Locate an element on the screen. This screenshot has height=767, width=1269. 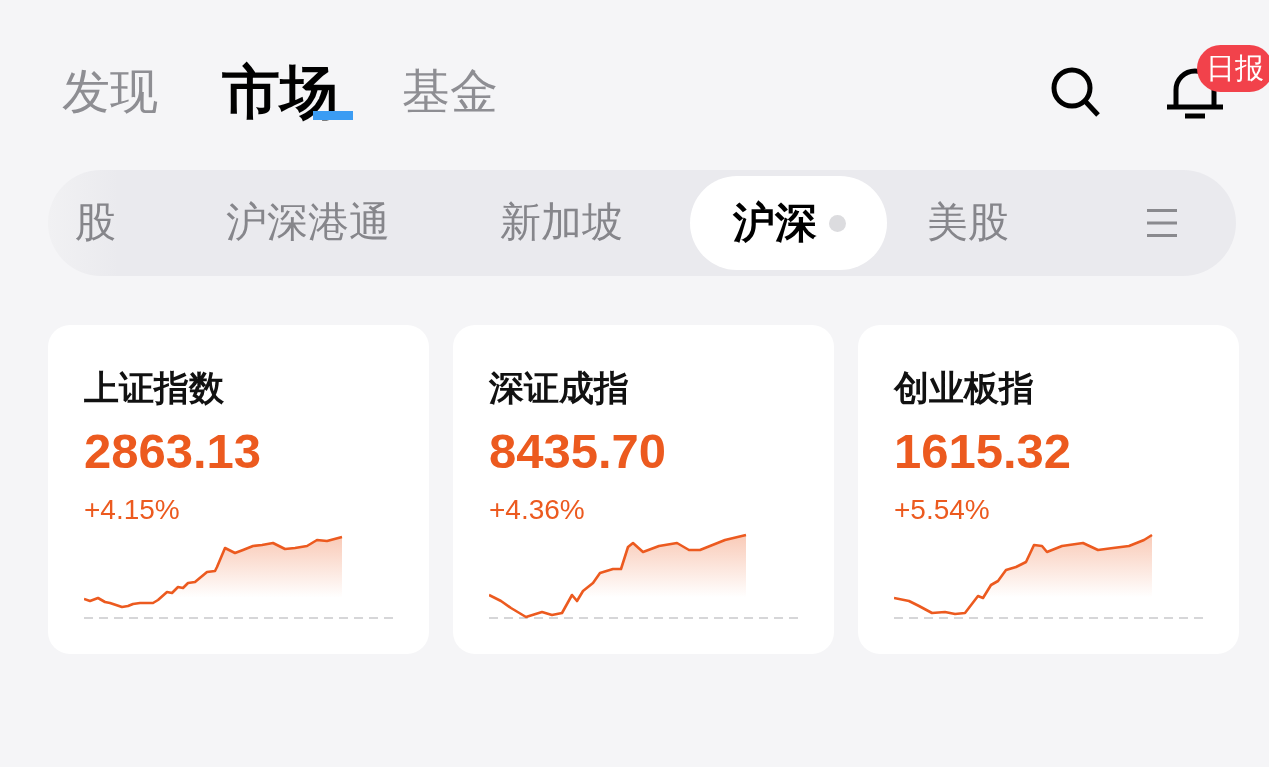
index-card: 上证指数 2863.13 +4.15% is located at coordinates (238, 489).